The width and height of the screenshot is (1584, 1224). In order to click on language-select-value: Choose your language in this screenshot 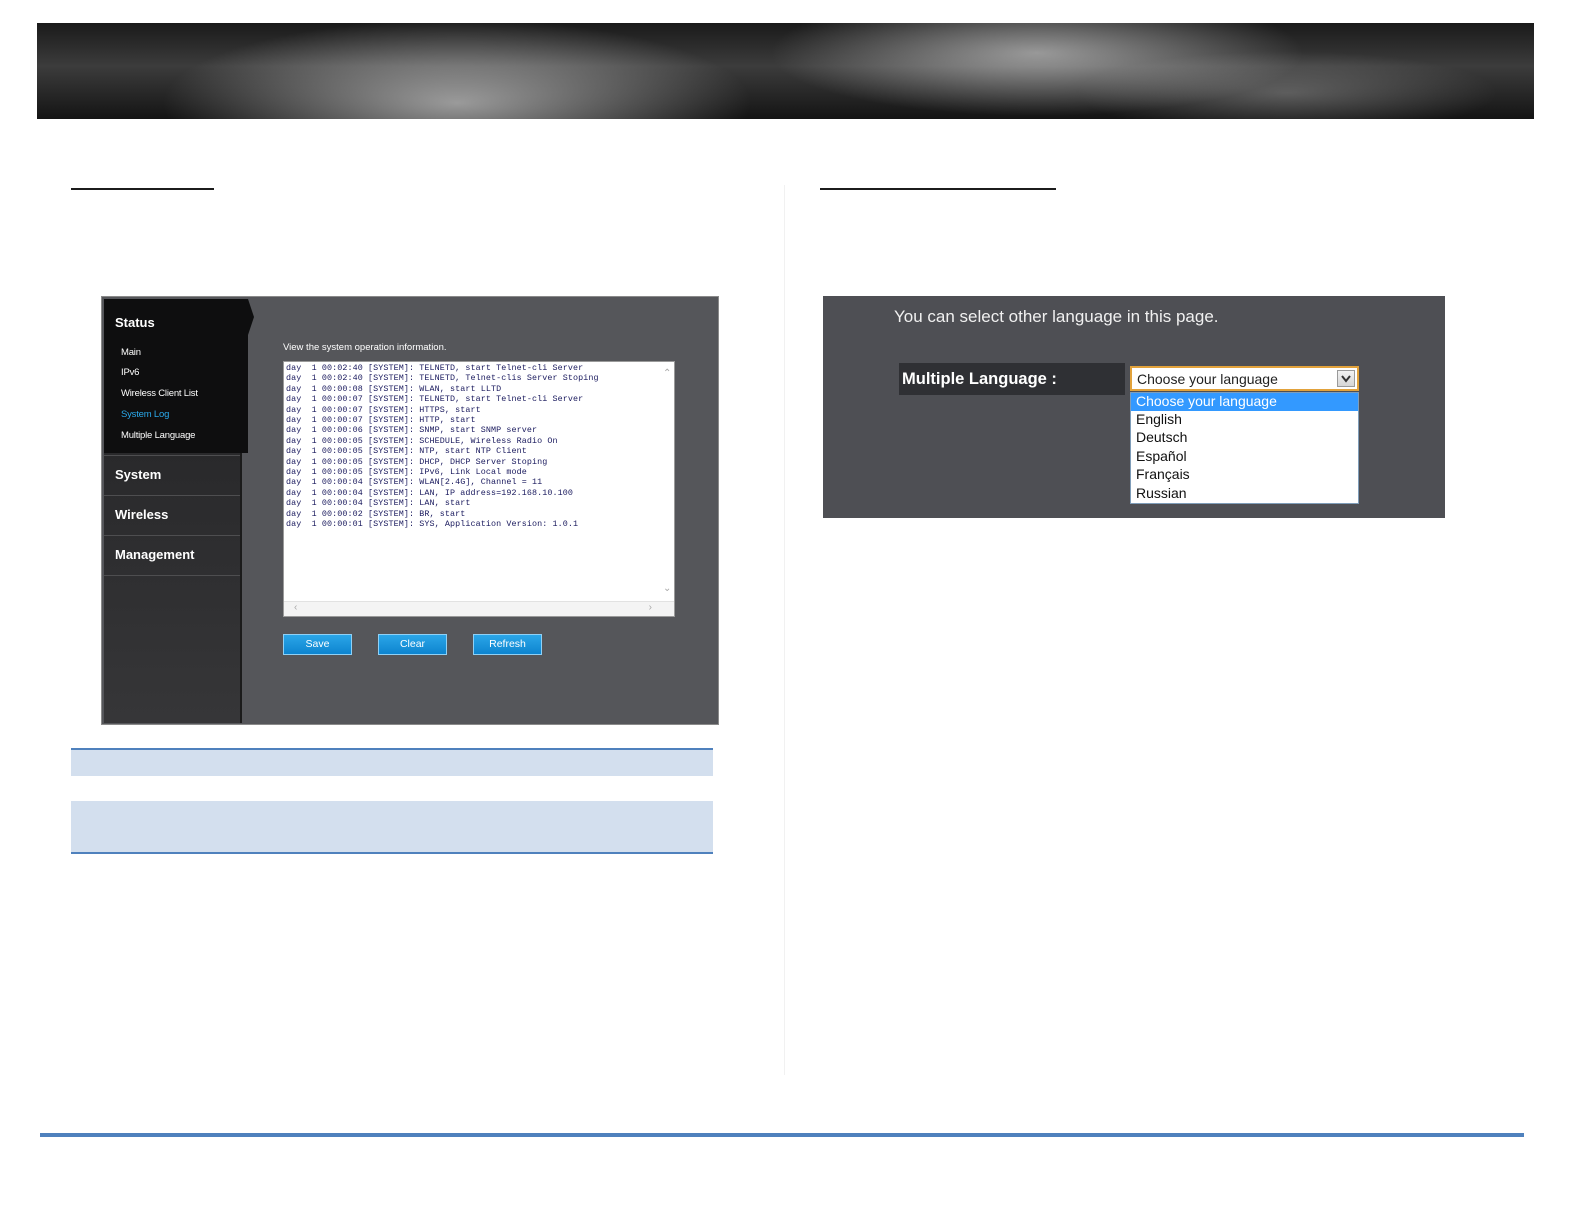, I will do `click(1207, 379)`.